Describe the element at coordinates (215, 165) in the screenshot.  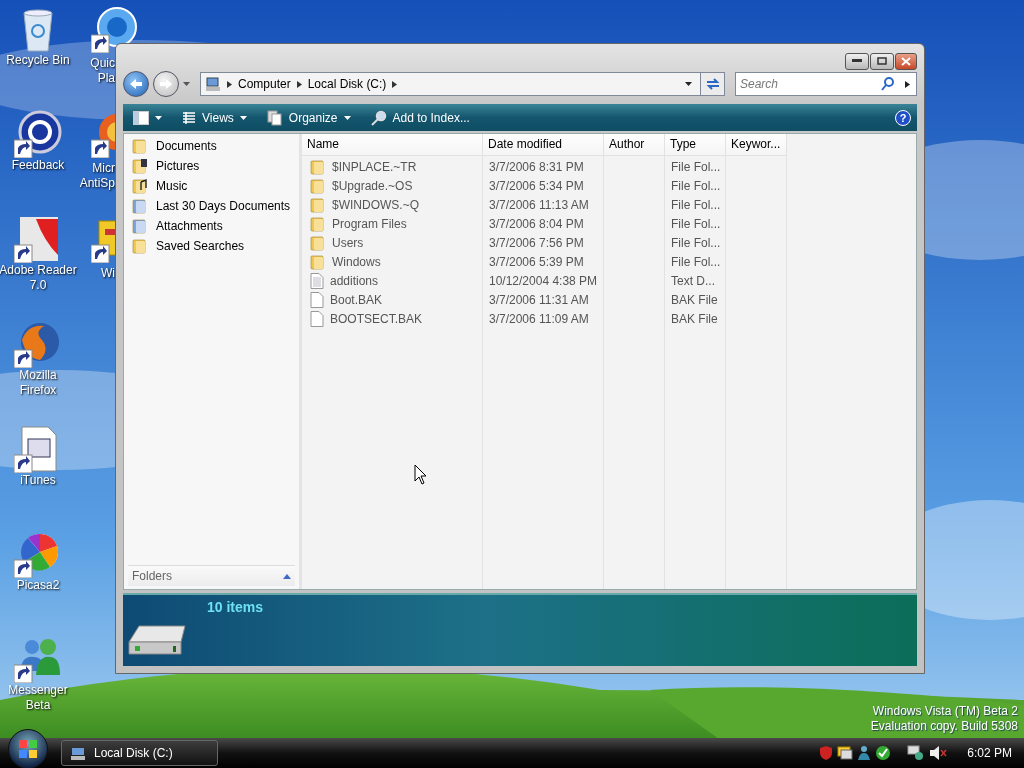
I see `nav-item: Pictures` at that location.